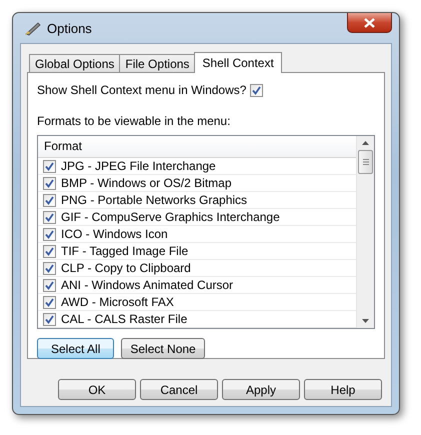 Image resolution: width=421 pixels, height=435 pixels. I want to click on dialog-button: Apply, so click(261, 389).